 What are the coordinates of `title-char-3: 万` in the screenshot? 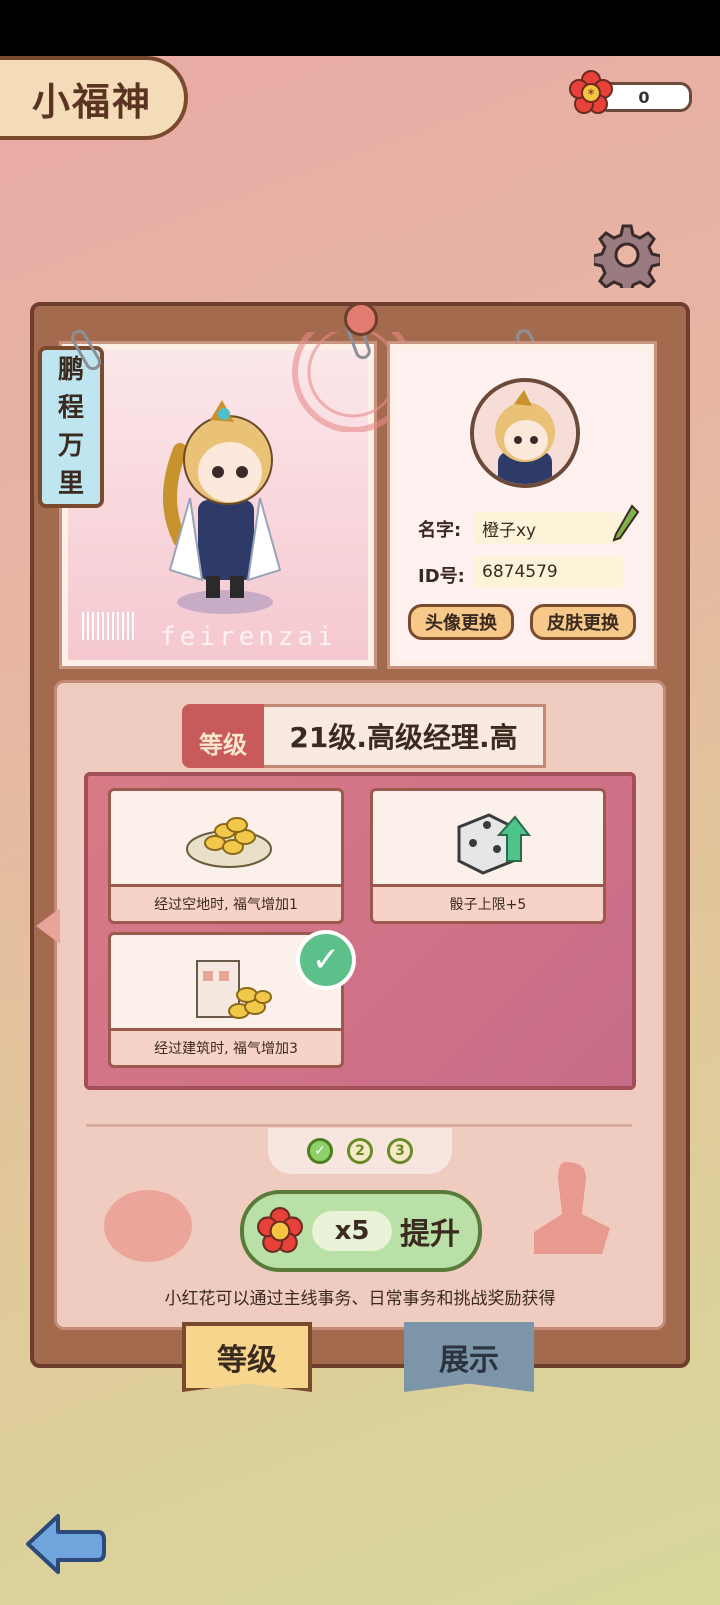 It's located at (70, 446).